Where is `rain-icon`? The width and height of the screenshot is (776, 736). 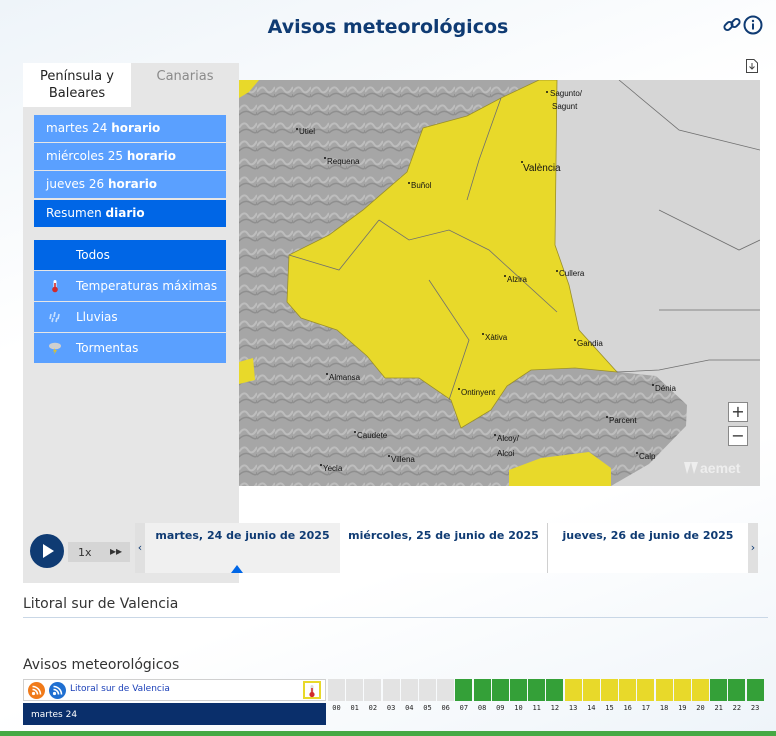 rain-icon is located at coordinates (55, 317).